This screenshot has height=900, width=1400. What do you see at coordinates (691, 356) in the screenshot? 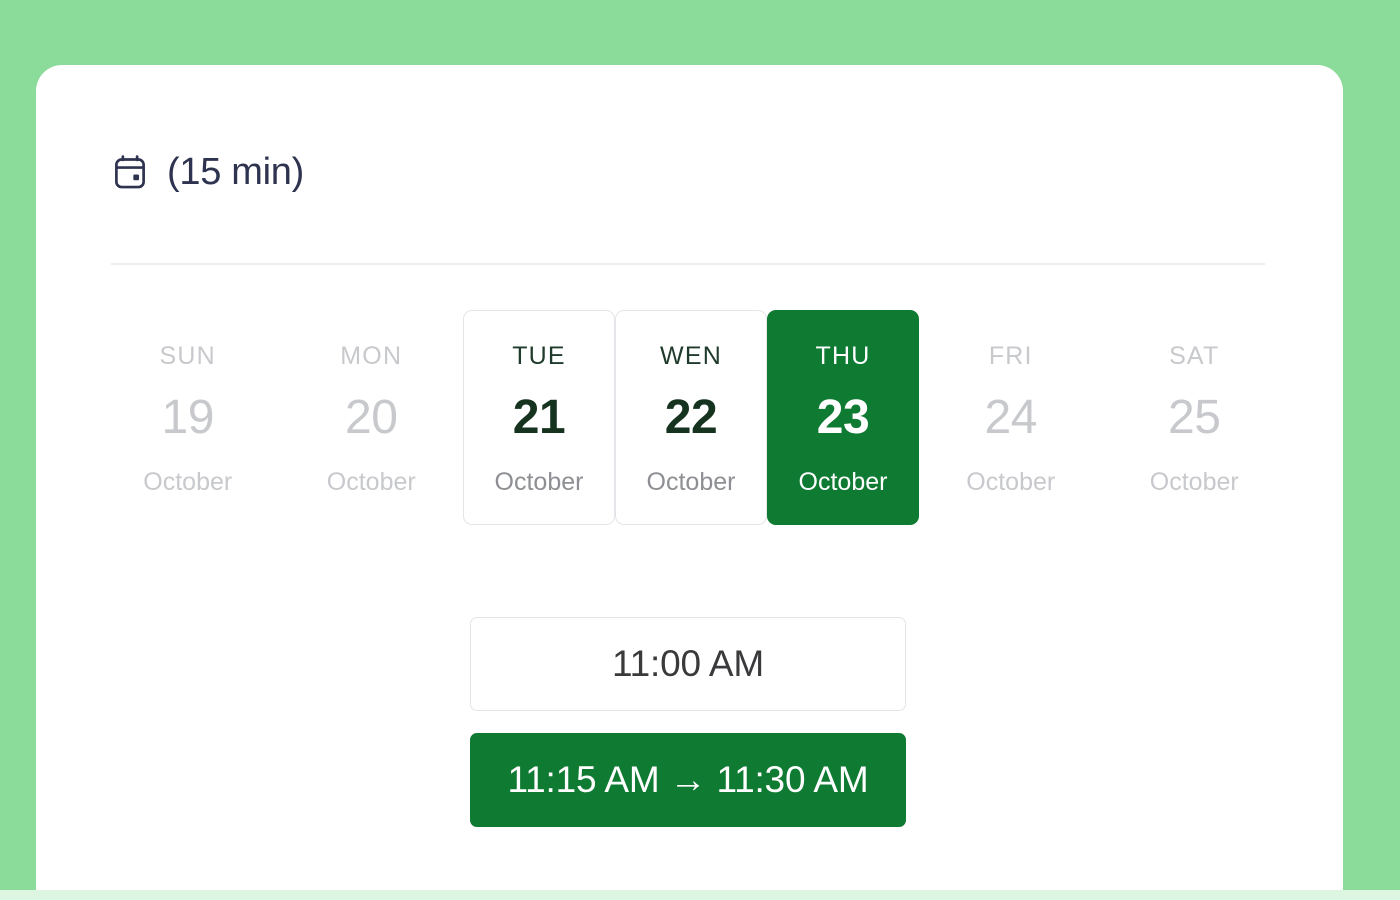
I see `day-of-week-label: WEN` at bounding box center [691, 356].